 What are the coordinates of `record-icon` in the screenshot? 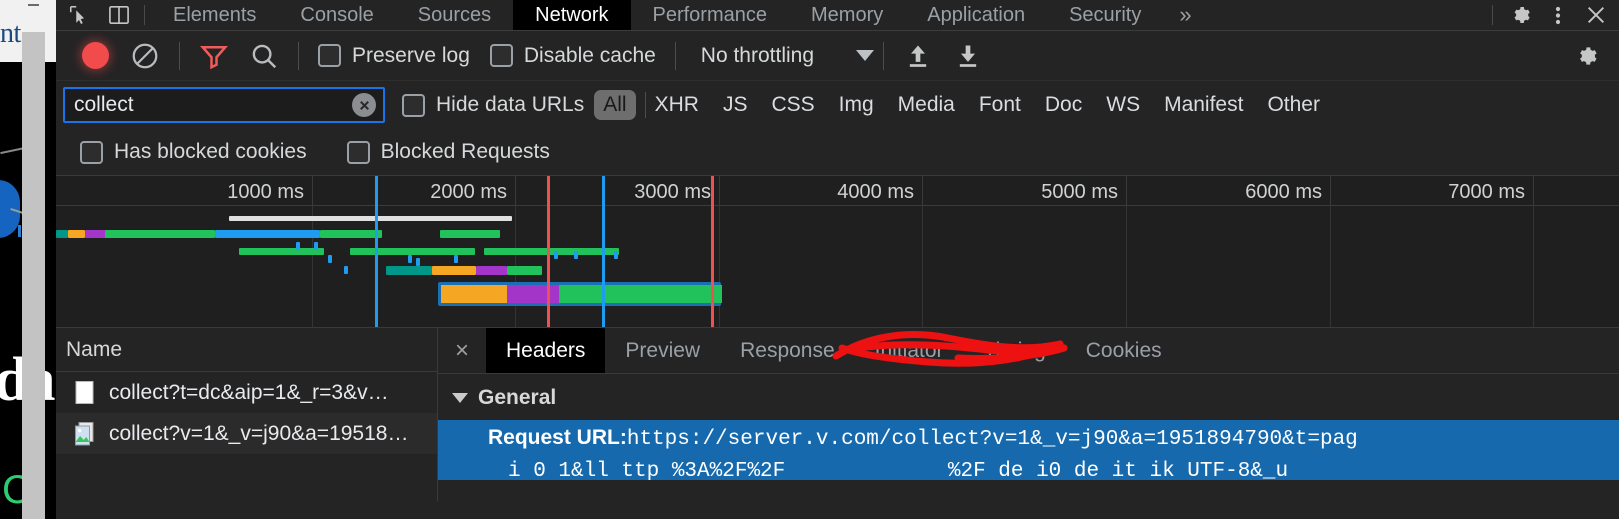 It's located at (95, 55).